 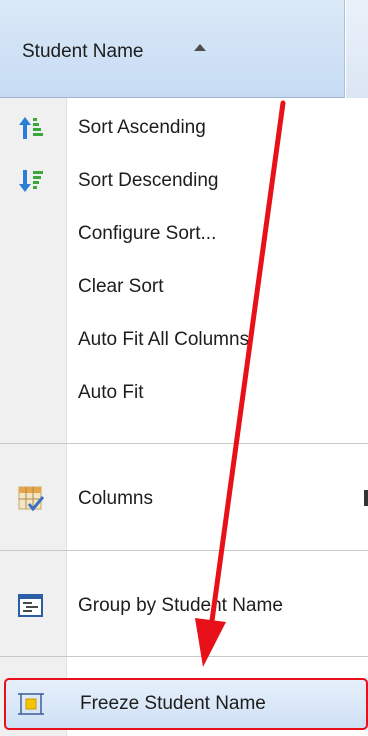 What do you see at coordinates (184, 287) in the screenshot?
I see `menu-item-clear-sort: Clear Sort` at bounding box center [184, 287].